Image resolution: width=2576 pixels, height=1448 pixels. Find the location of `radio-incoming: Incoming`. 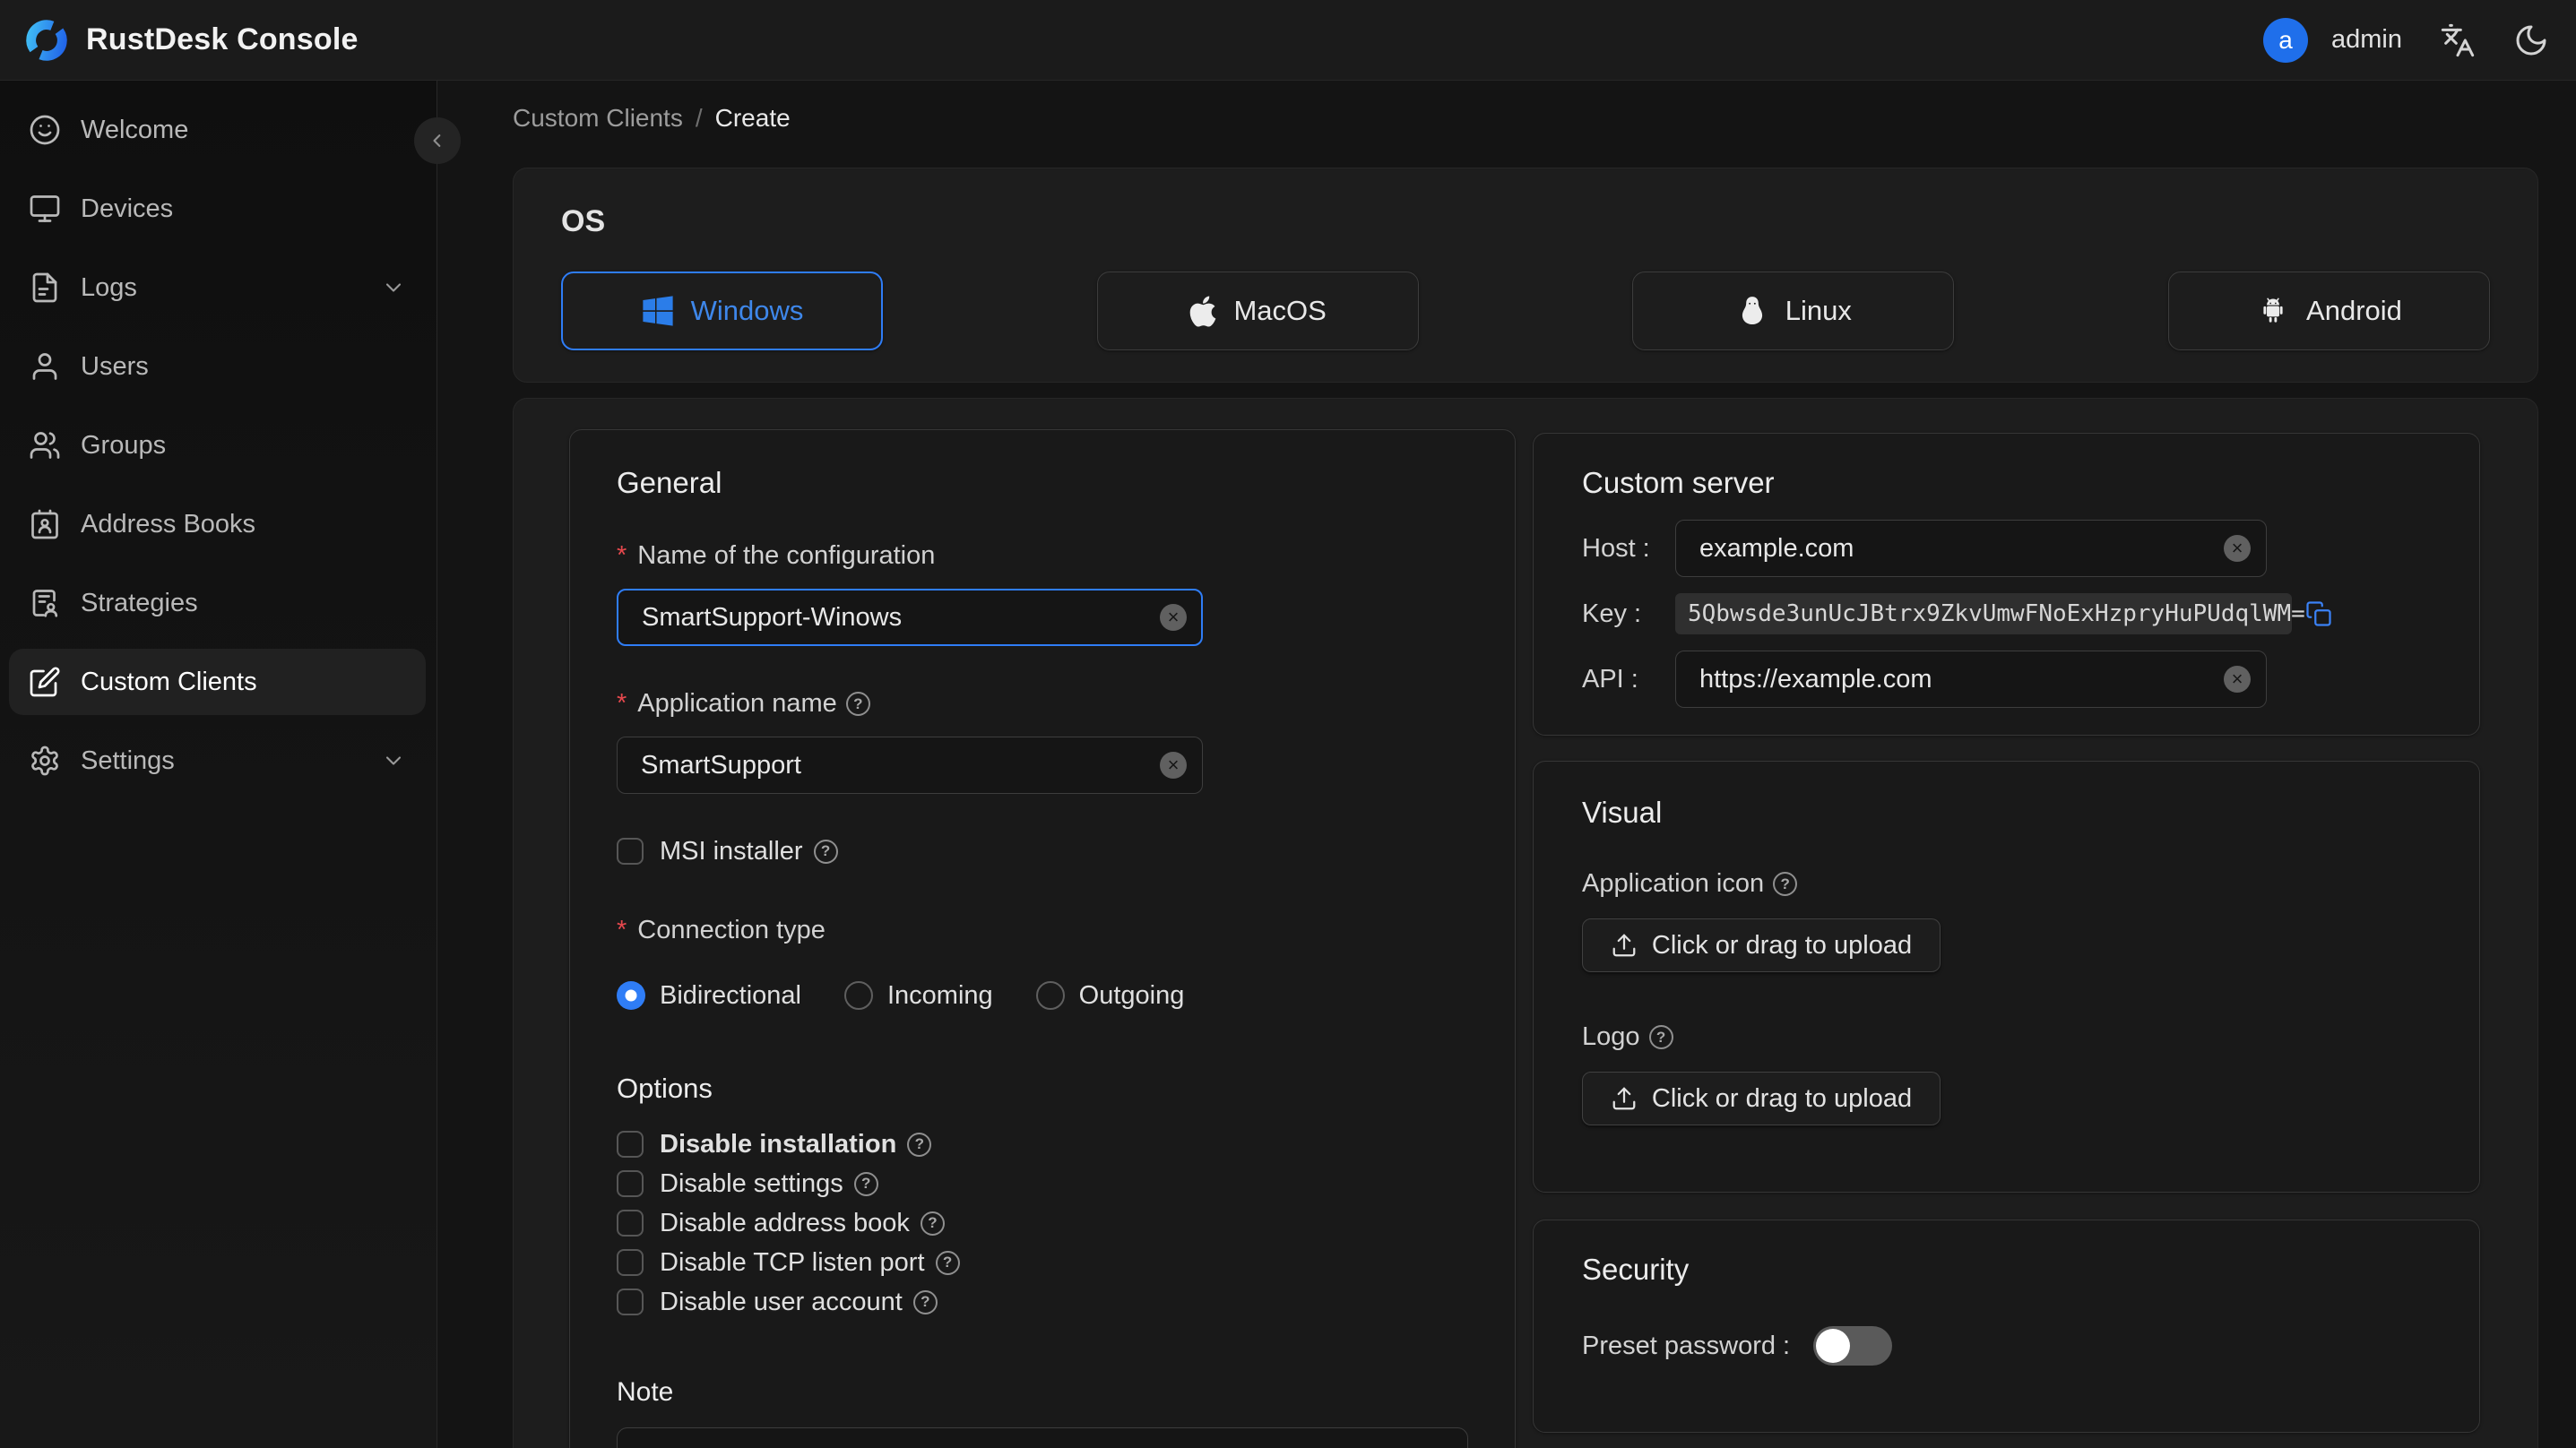

radio-incoming: Incoming is located at coordinates (918, 996).